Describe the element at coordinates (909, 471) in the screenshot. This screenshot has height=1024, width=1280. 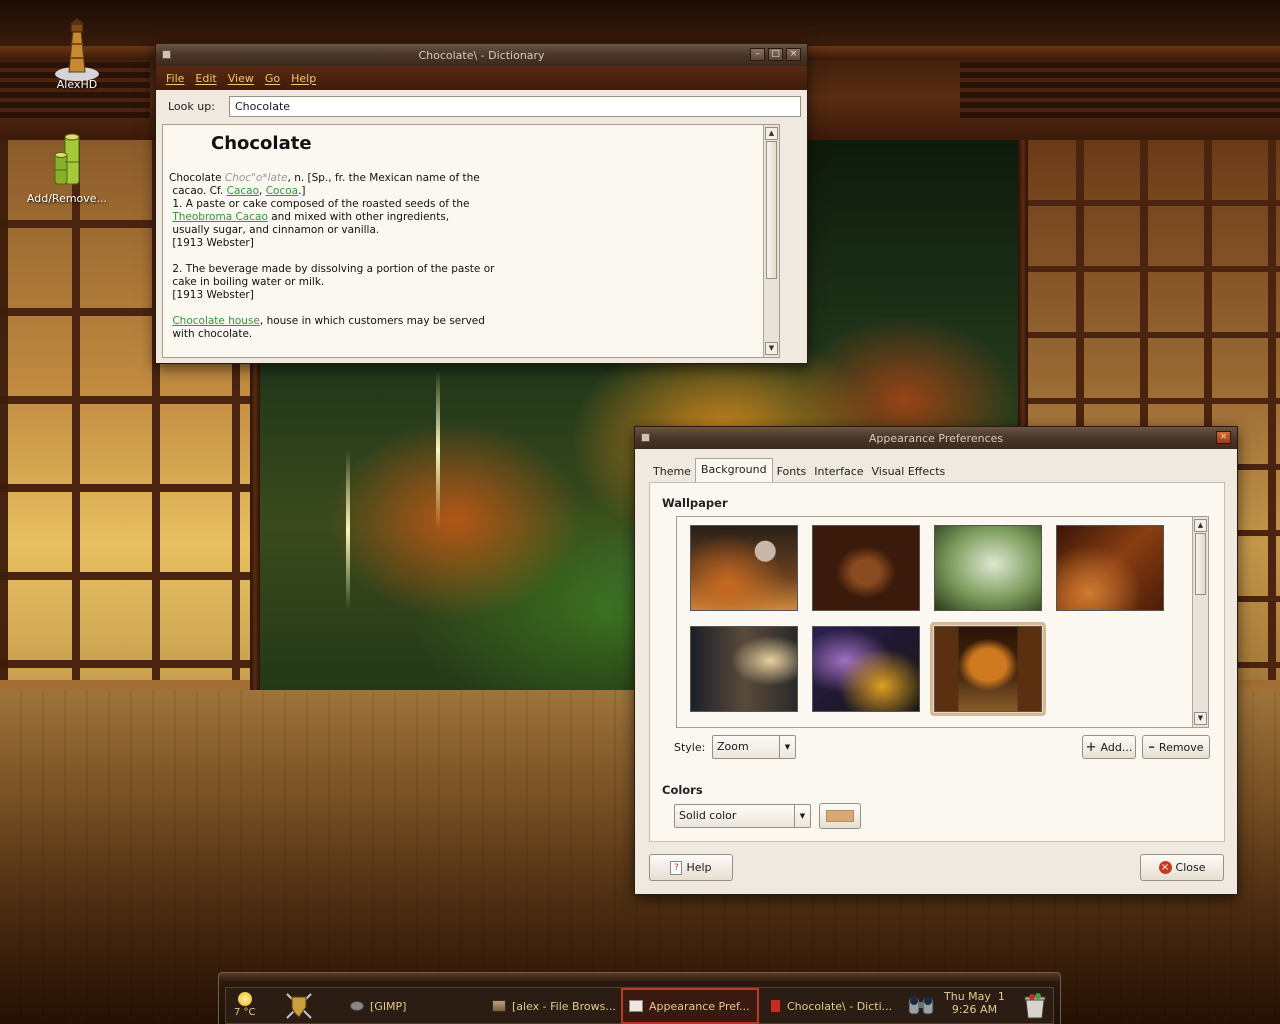
I see `tab-visual-effects: Visual Effects` at that location.